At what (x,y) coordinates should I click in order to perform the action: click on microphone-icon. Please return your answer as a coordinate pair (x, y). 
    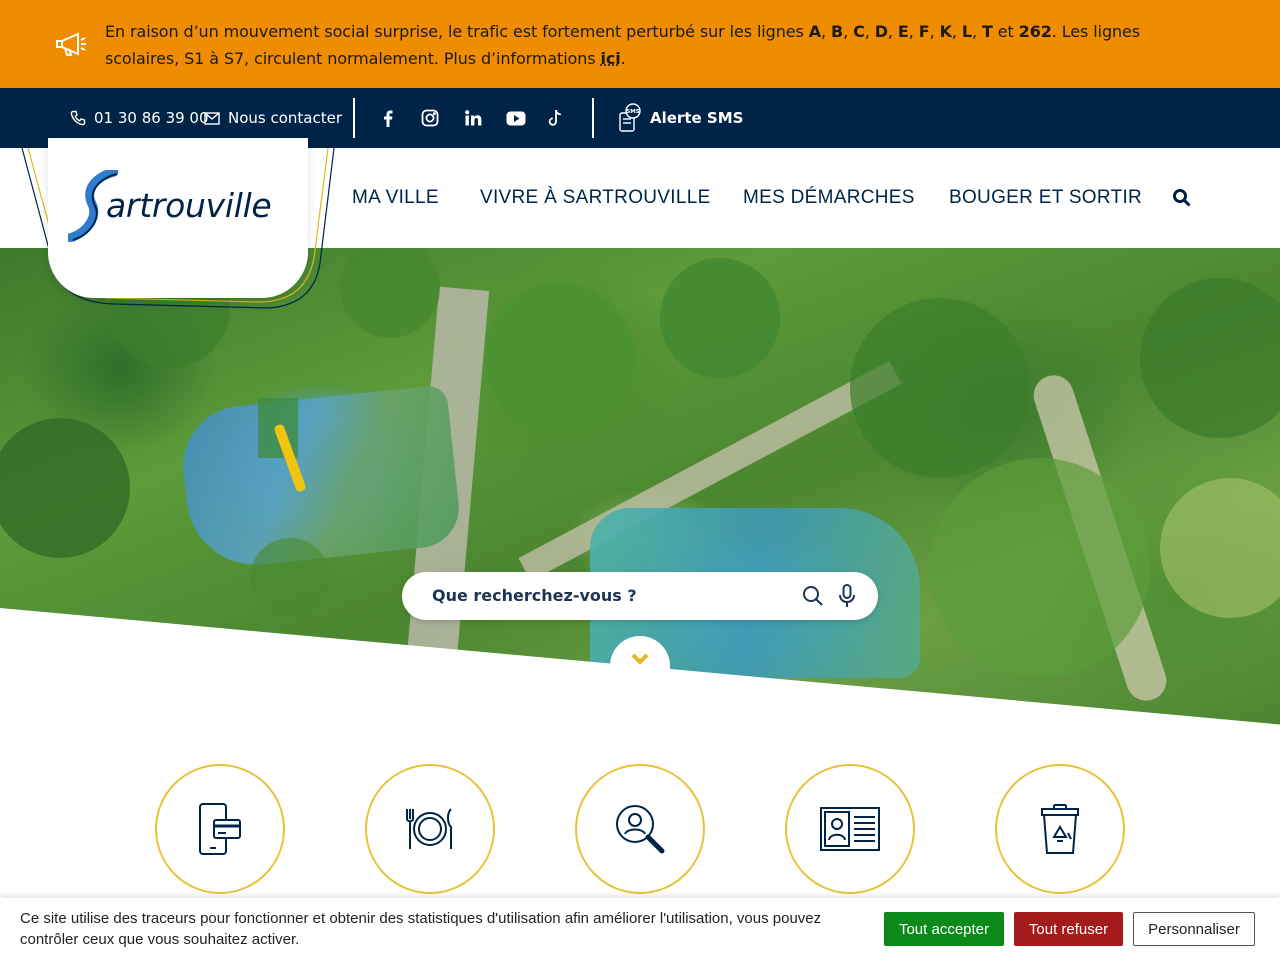
    Looking at the image, I should click on (847, 598).